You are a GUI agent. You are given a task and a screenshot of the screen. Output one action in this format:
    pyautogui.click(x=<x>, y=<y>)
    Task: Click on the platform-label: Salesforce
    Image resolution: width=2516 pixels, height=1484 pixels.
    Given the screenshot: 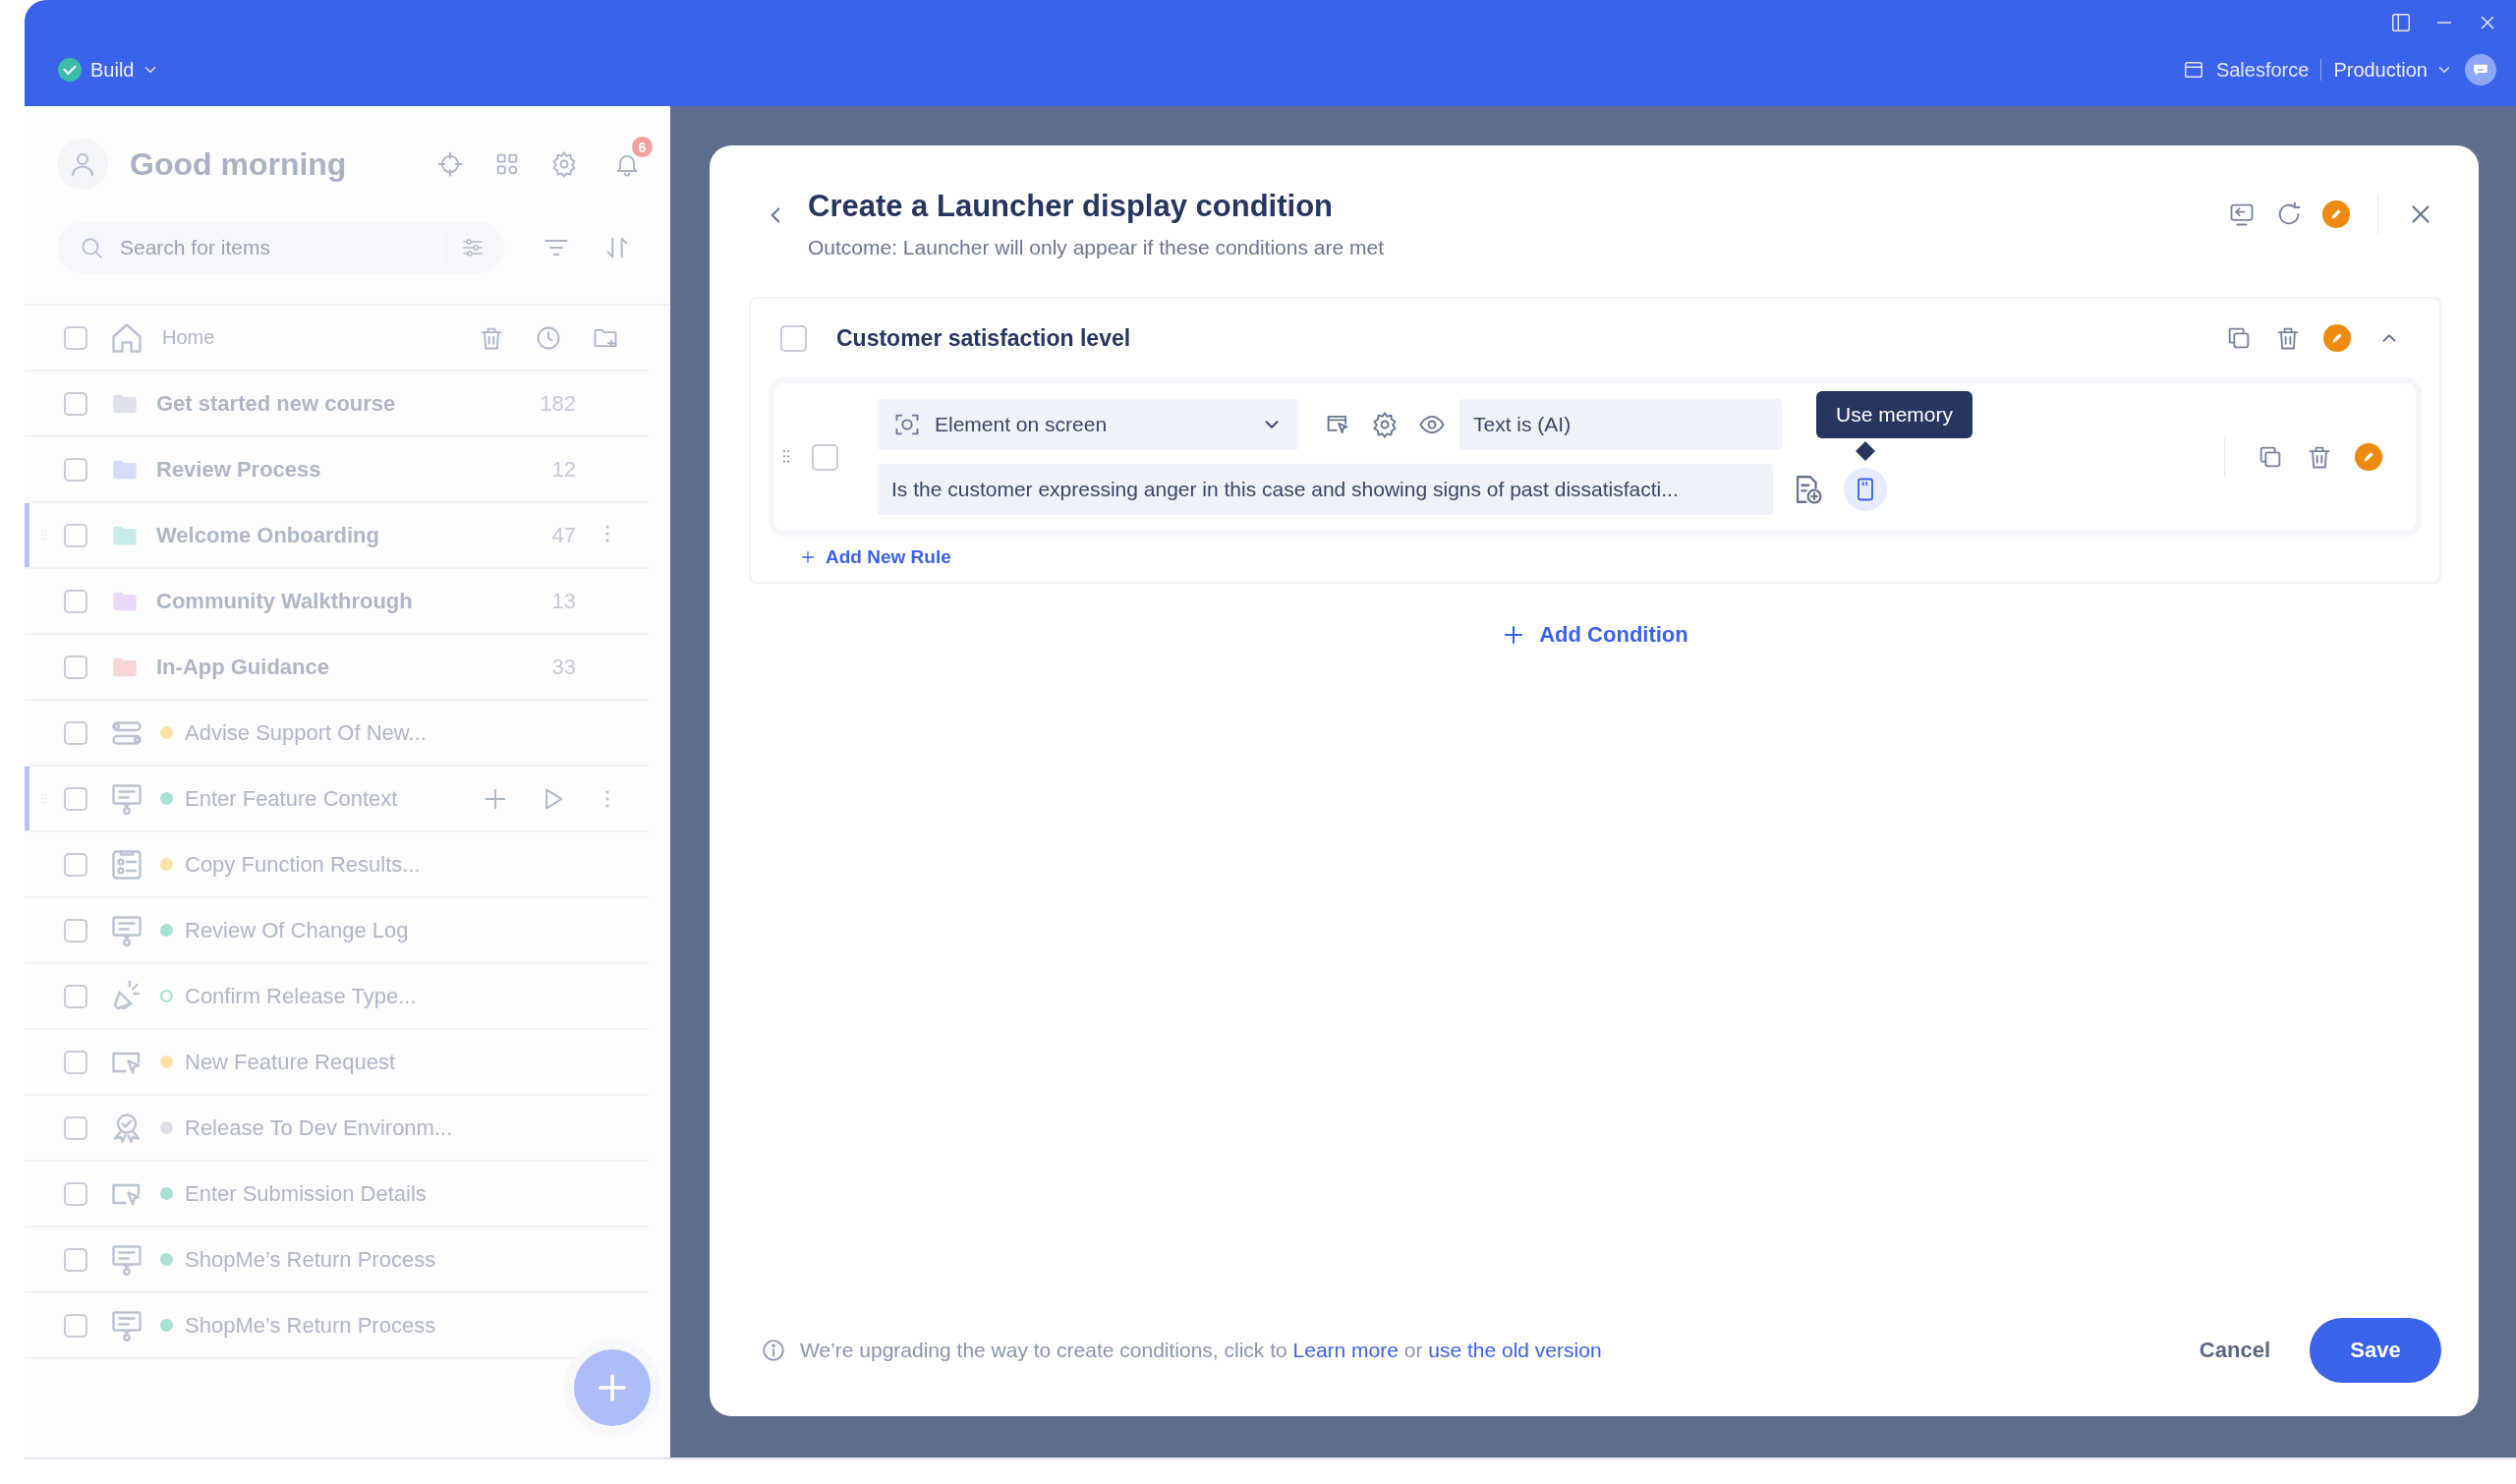 What is the action you would take?
    pyautogui.click(x=2262, y=70)
    